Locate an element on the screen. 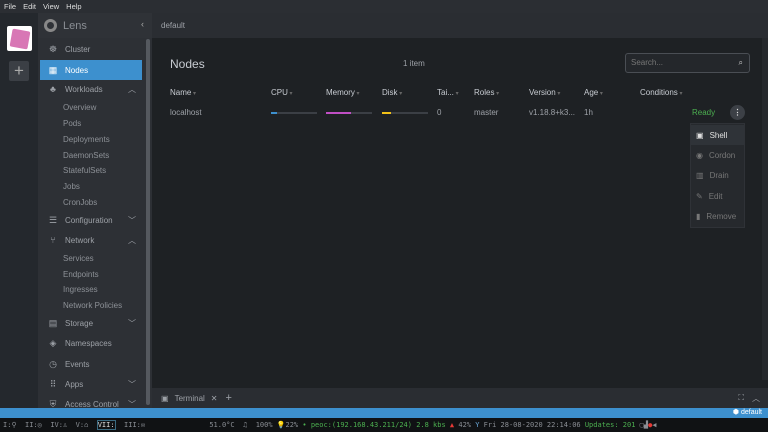 This screenshot has height=432, width=768. list-icon: ☰ is located at coordinates (53, 219).